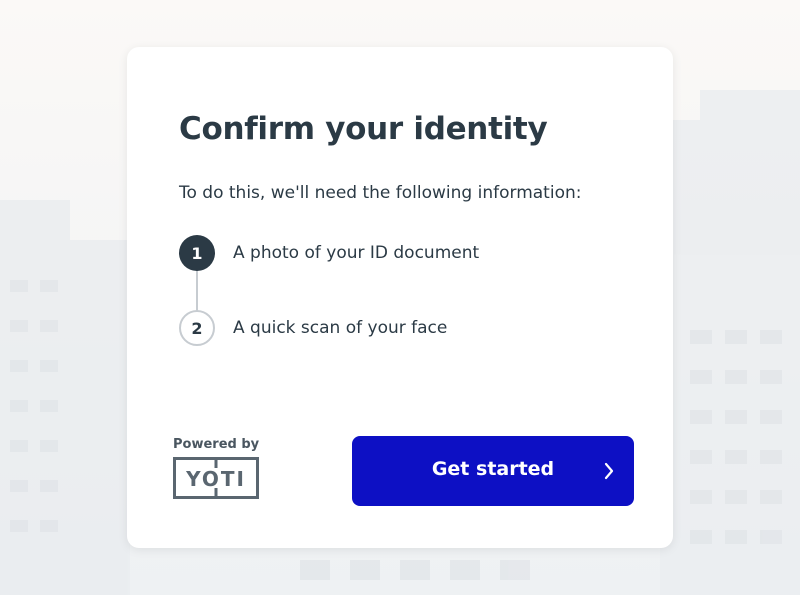 Image resolution: width=800 pixels, height=595 pixels. I want to click on chevron-right-icon, so click(609, 471).